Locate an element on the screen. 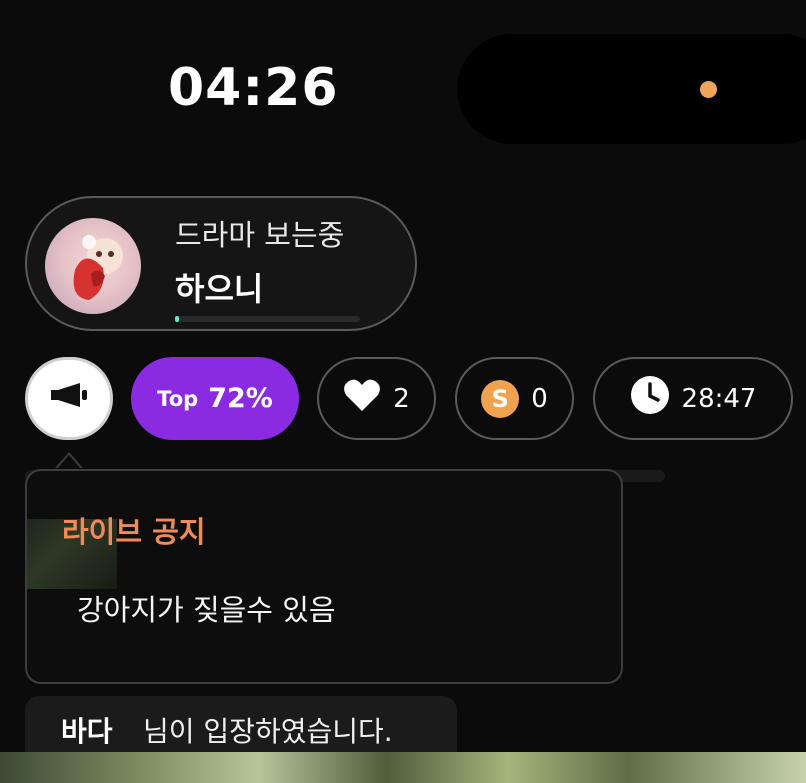 The height and width of the screenshot is (783, 806). status-time: 04:26 is located at coordinates (253, 88).